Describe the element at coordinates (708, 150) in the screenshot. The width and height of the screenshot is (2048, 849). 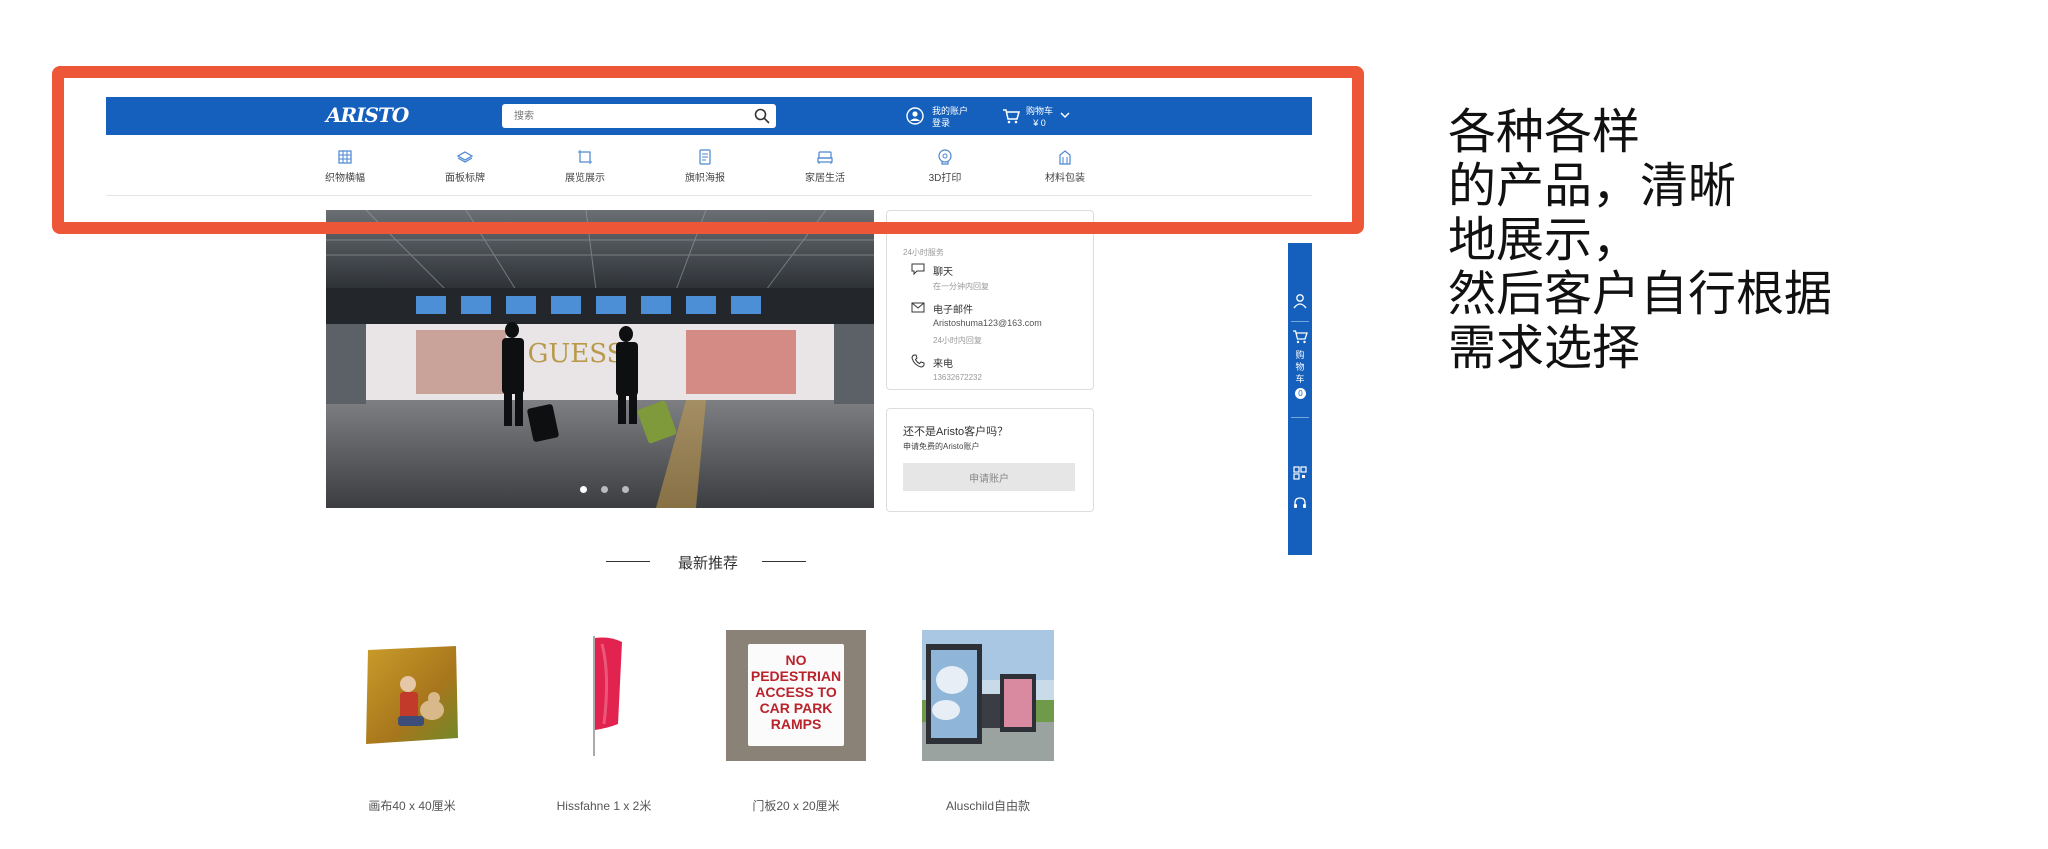
I see `highlight-frame` at that location.